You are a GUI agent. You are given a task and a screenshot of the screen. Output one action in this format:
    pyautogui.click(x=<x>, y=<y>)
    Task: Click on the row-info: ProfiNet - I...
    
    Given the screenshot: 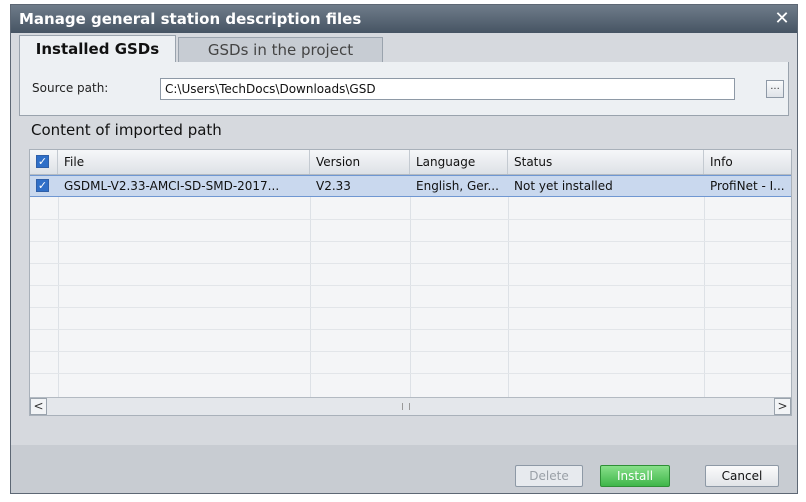 What is the action you would take?
    pyautogui.click(x=747, y=186)
    